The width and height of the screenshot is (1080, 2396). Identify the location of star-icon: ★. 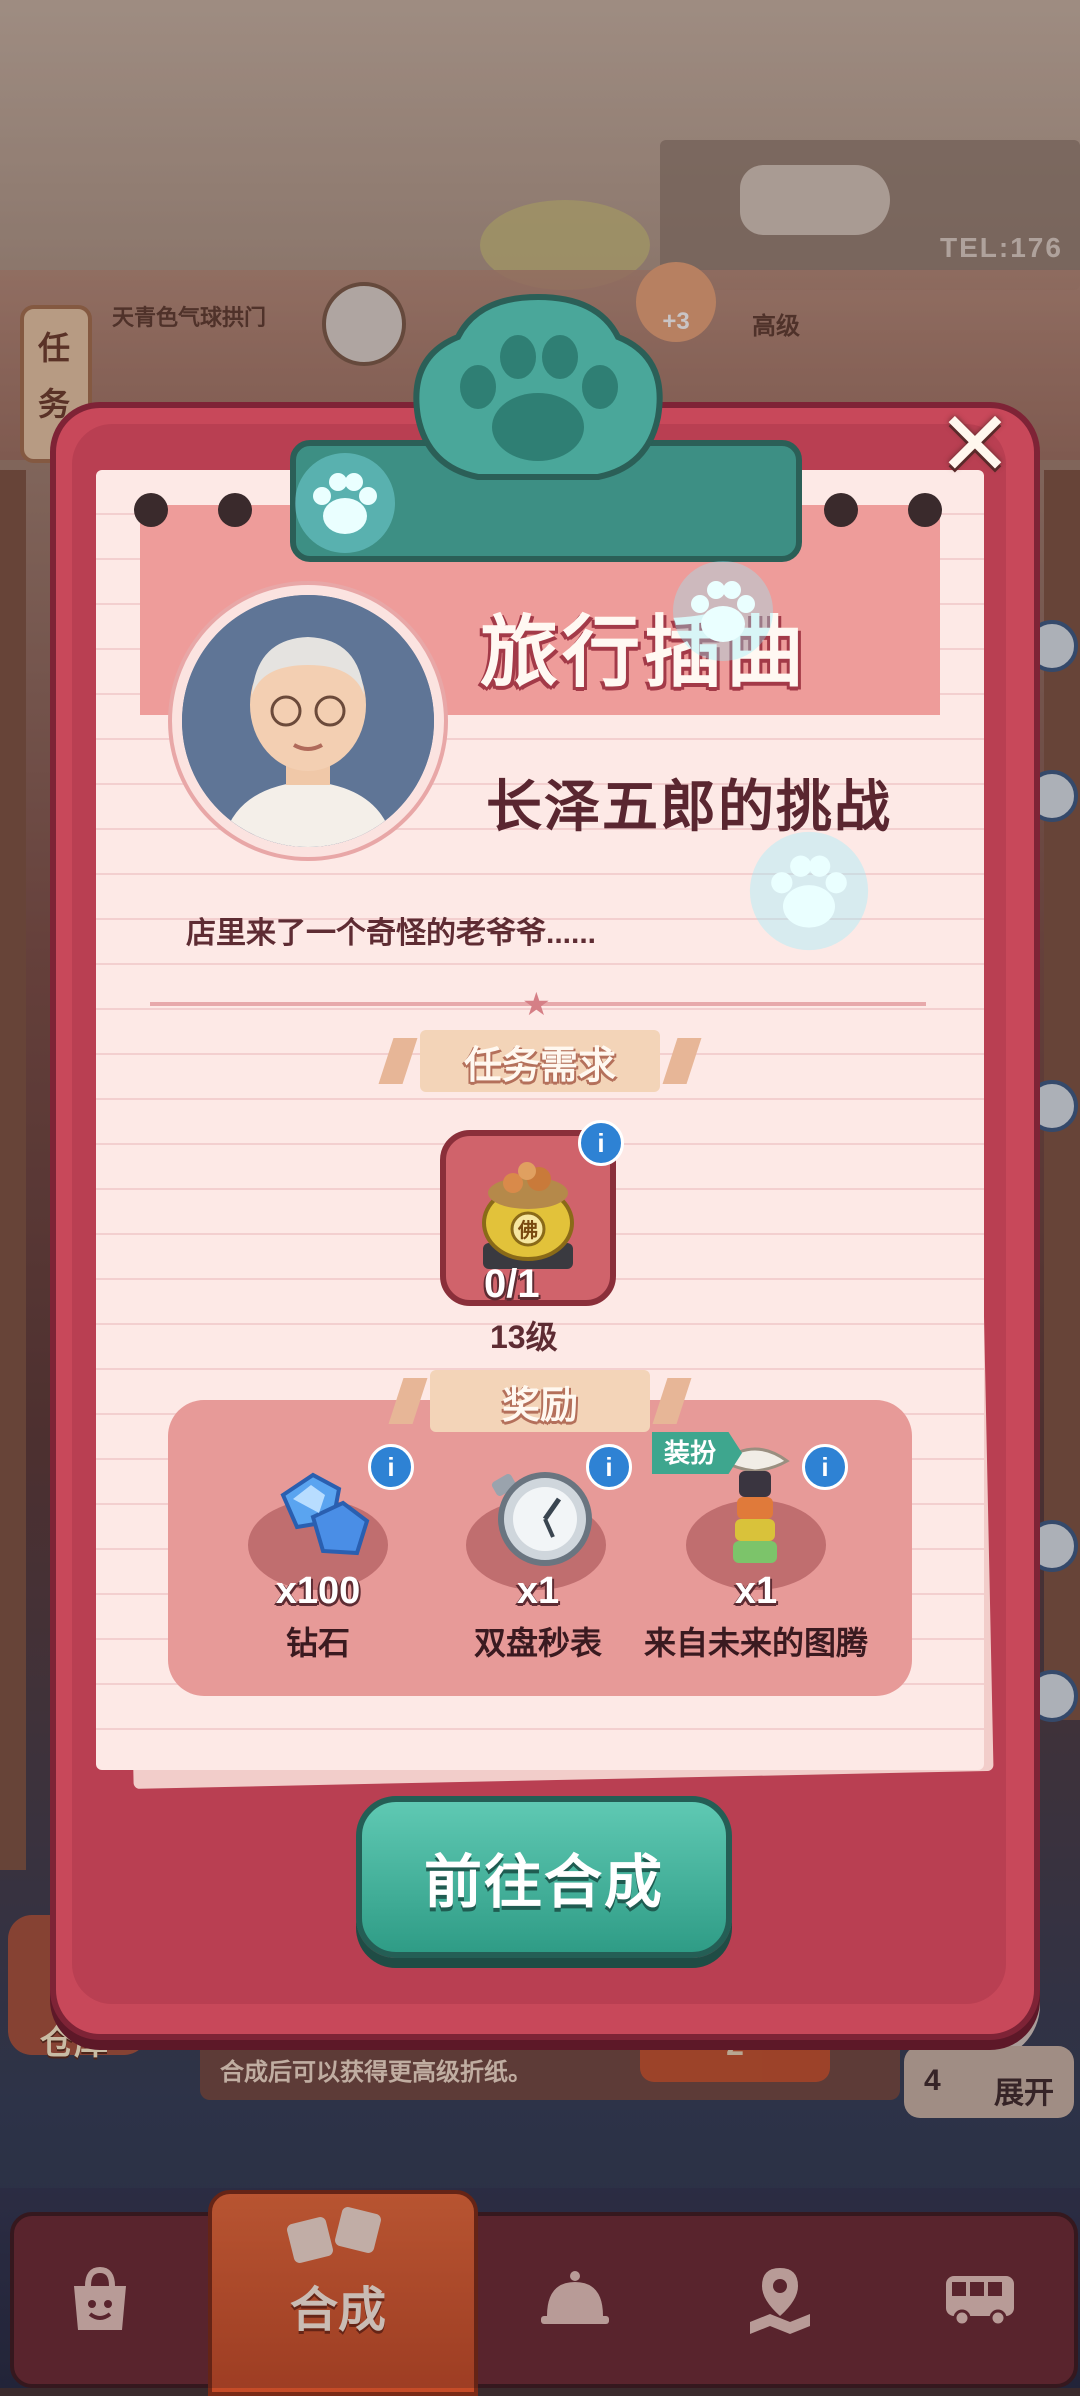
(536, 1004).